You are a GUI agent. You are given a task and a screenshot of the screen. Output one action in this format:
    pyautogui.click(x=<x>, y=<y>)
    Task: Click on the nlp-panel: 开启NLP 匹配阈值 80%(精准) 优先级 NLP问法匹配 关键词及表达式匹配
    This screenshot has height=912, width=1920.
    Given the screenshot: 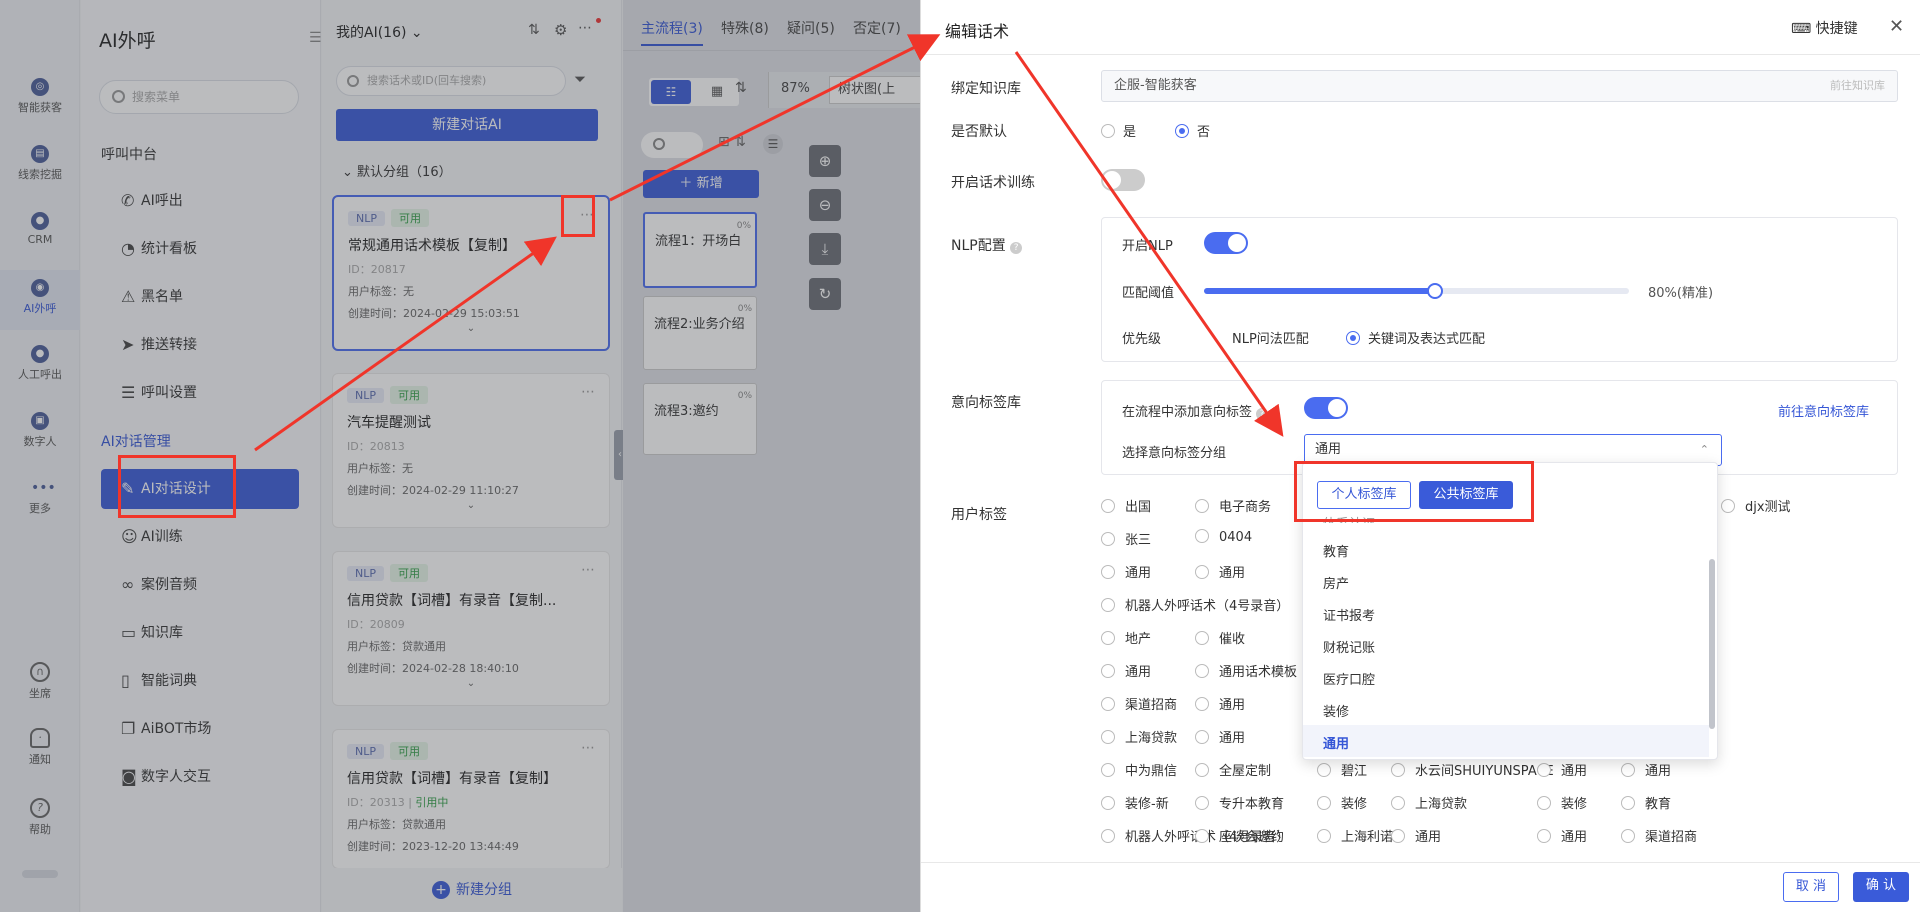 What is the action you would take?
    pyautogui.click(x=1499, y=289)
    